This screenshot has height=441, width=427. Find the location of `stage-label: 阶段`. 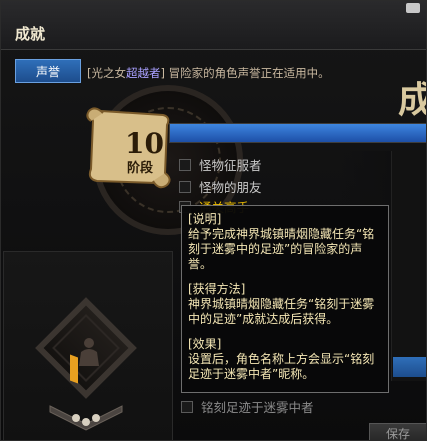

stage-label: 阶段 is located at coordinates (140, 168).